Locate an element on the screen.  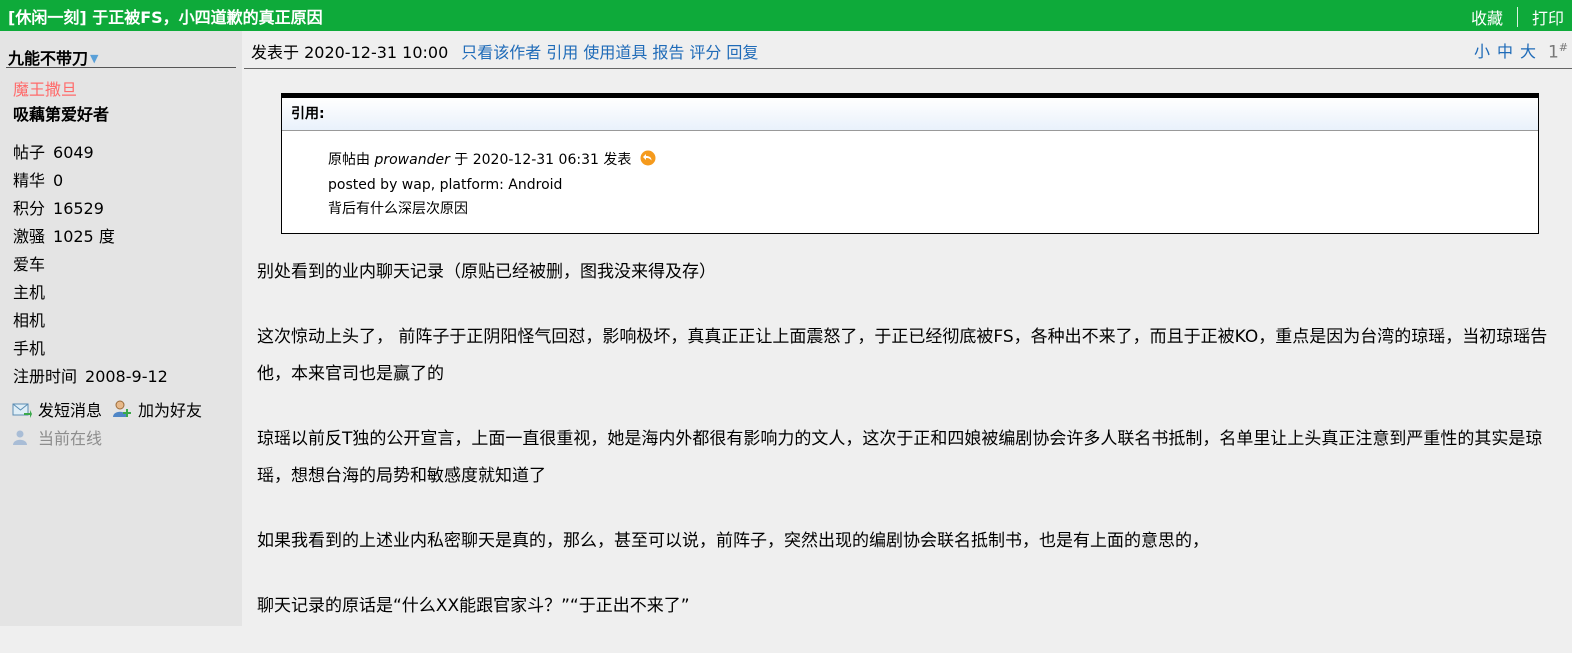
author-menu: 九能不带刀 ▼ is located at coordinates (53, 57).